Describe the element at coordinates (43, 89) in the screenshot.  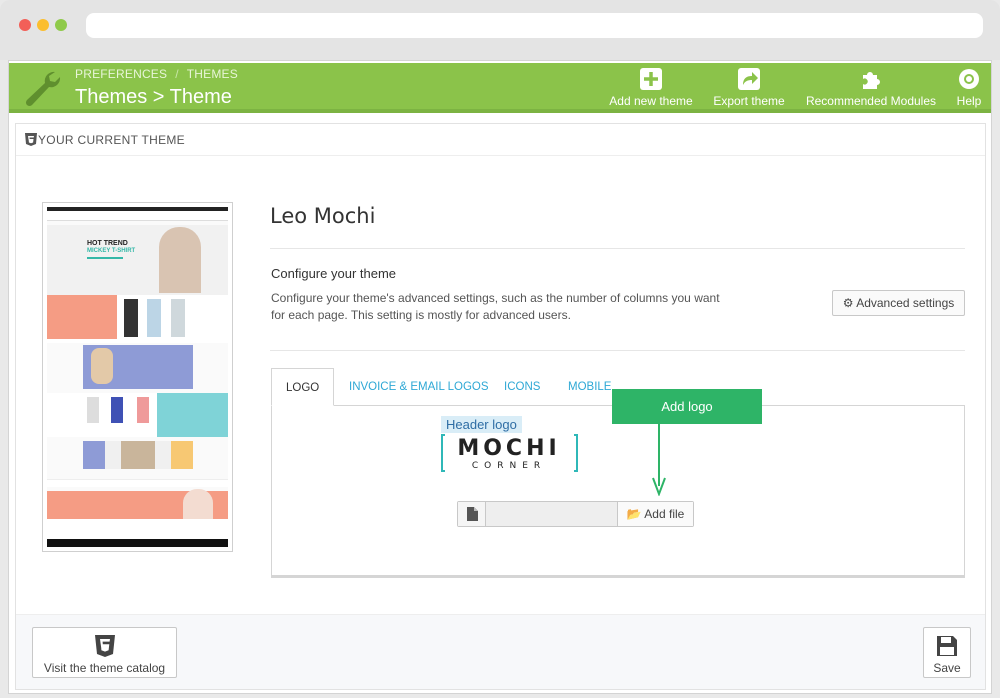
I see `wrench-icon` at that location.